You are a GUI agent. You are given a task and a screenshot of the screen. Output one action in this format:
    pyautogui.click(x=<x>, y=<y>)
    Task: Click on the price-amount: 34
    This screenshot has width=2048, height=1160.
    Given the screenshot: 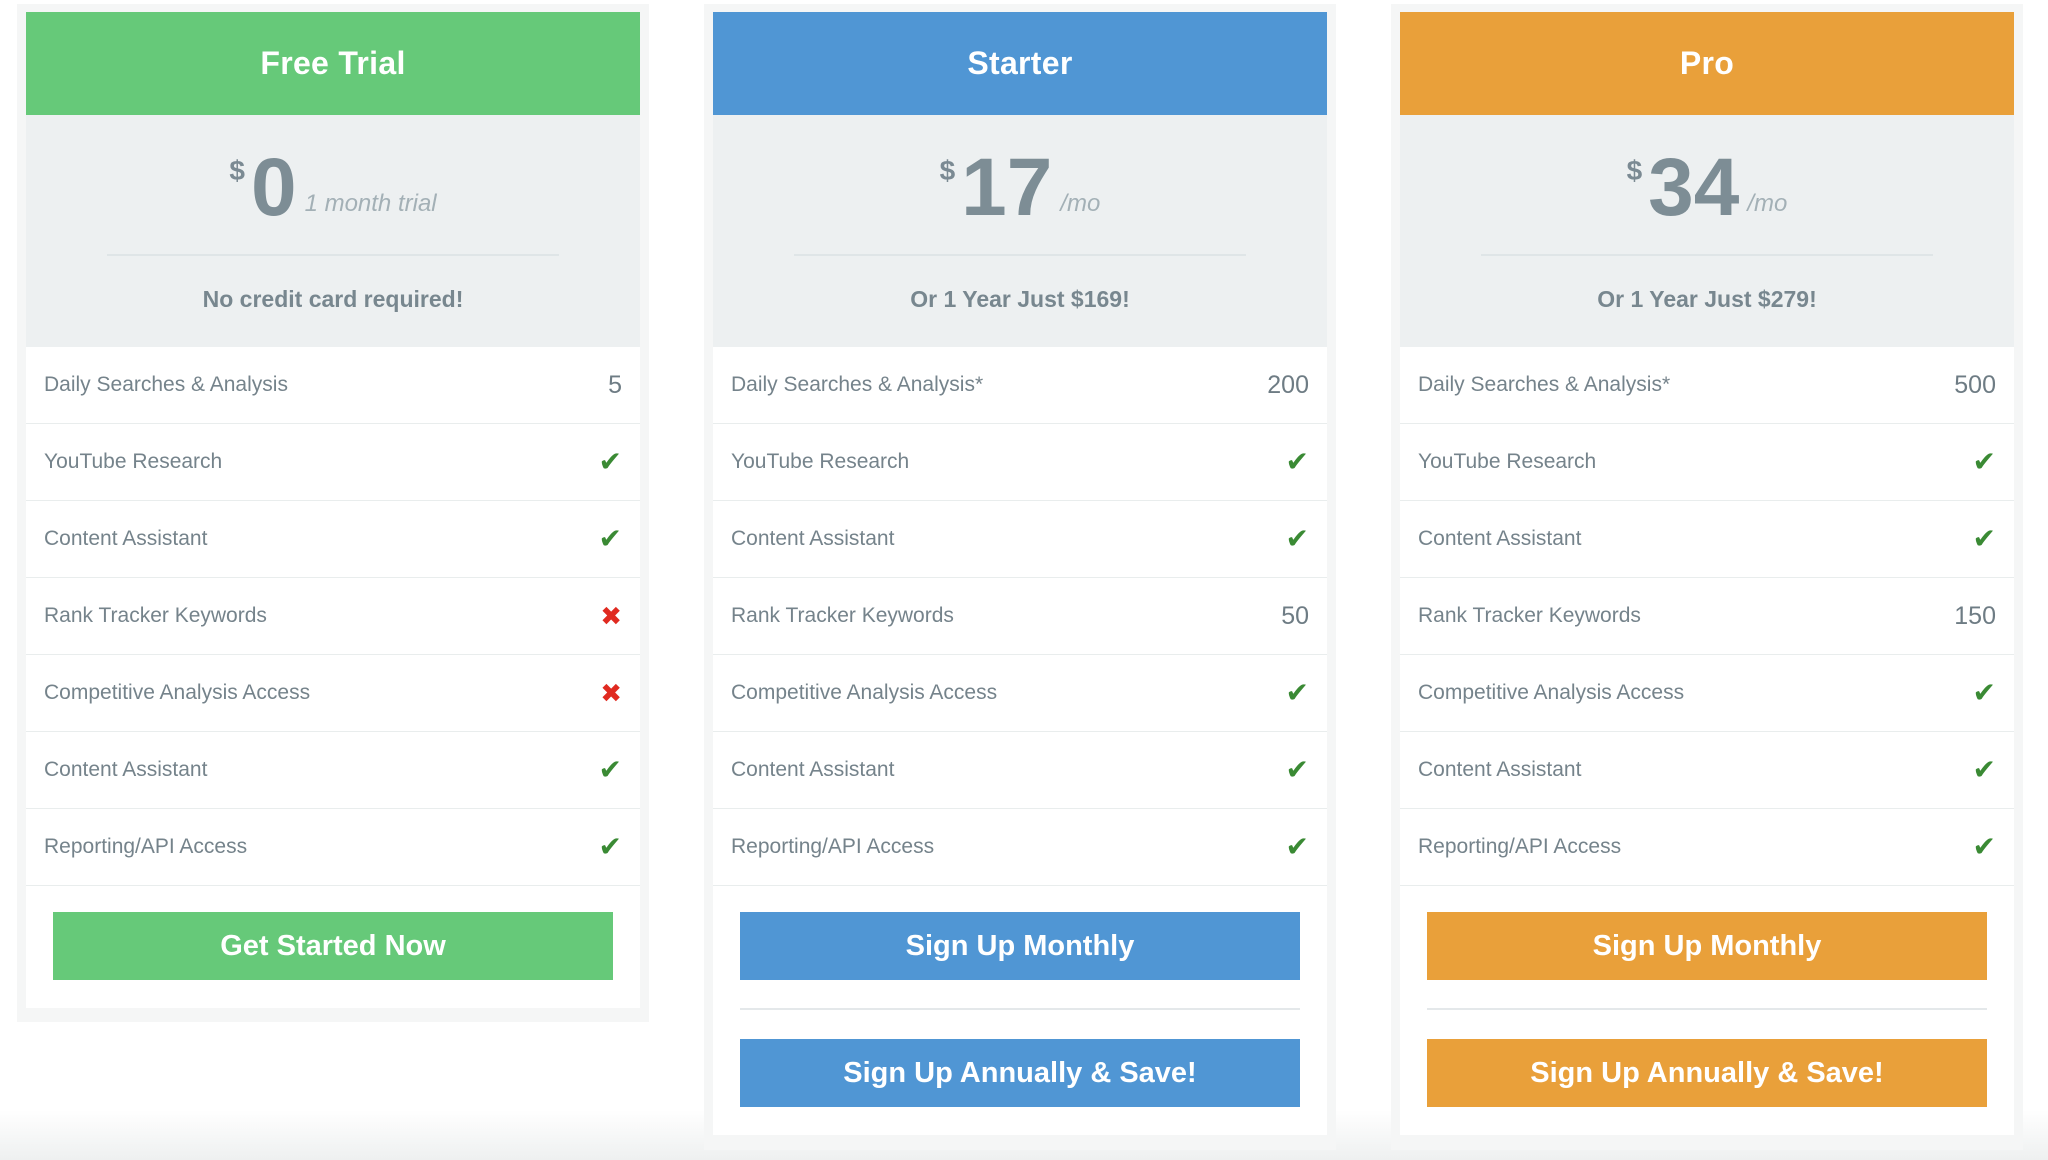 What is the action you would take?
    pyautogui.click(x=1694, y=187)
    